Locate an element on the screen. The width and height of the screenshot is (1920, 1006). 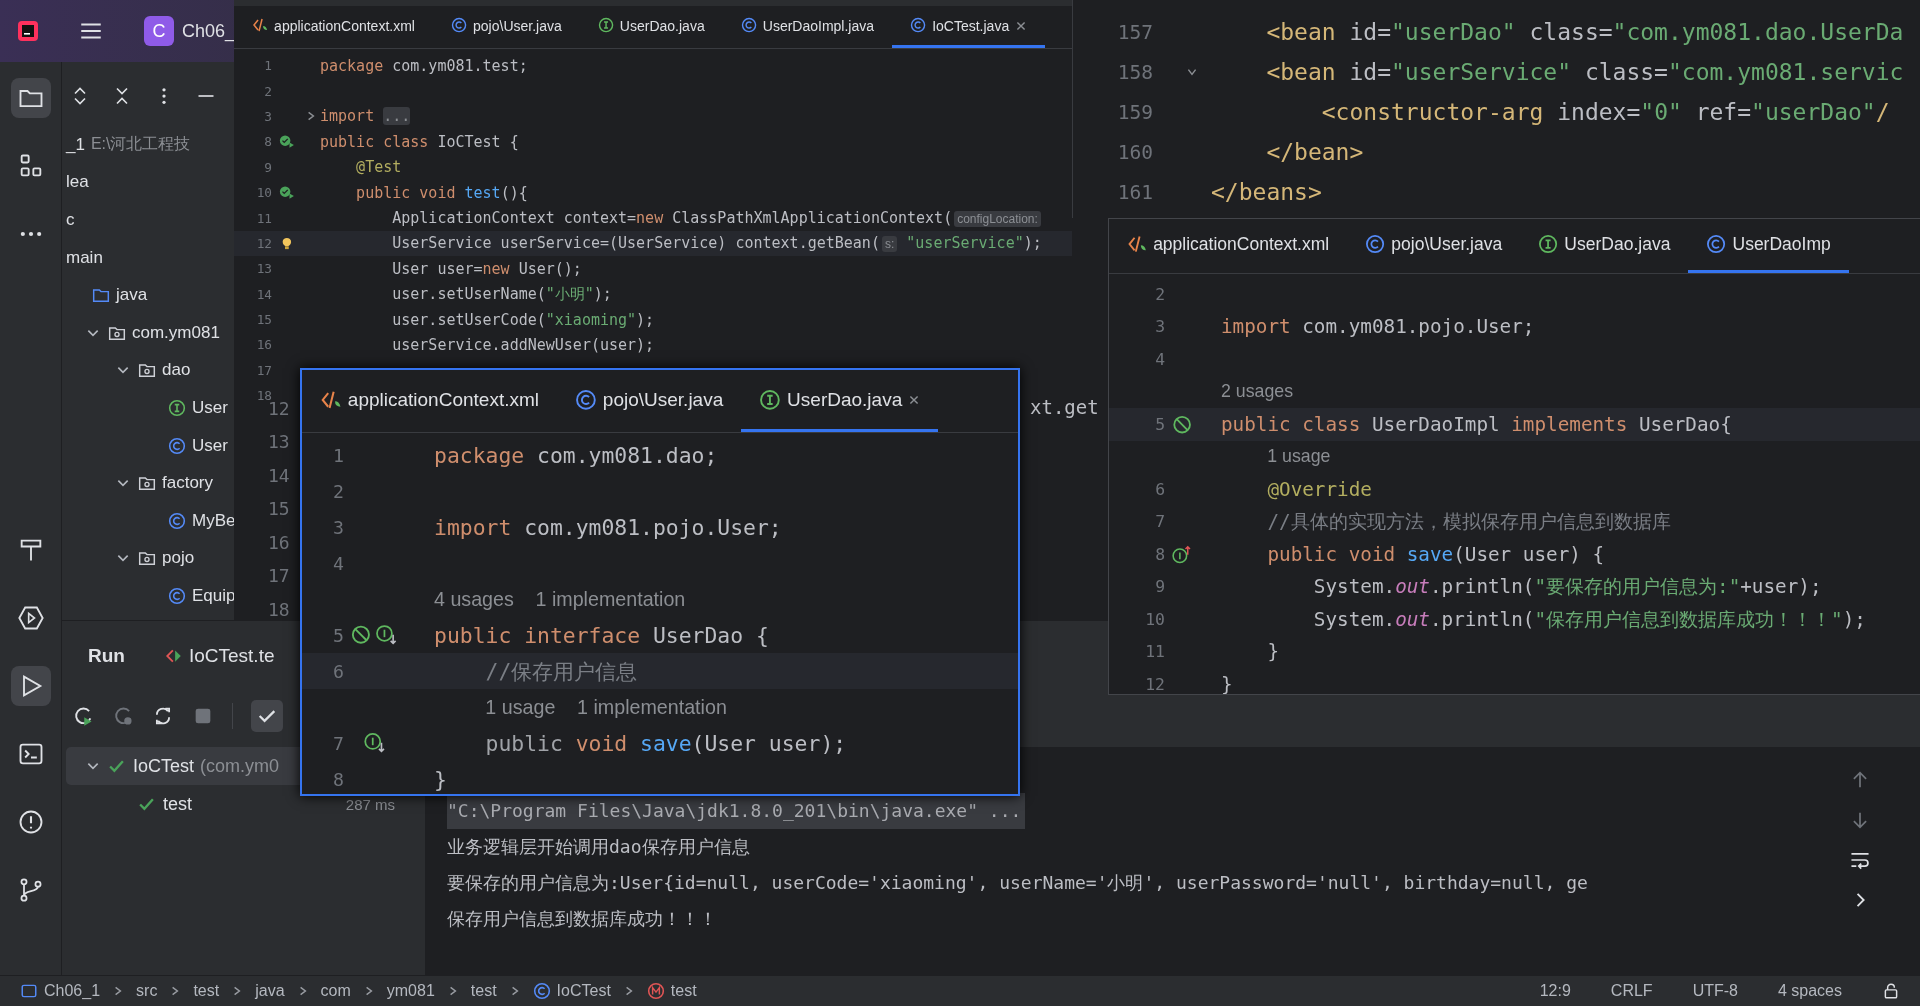
tree-item: java is located at coordinates (132, 295).